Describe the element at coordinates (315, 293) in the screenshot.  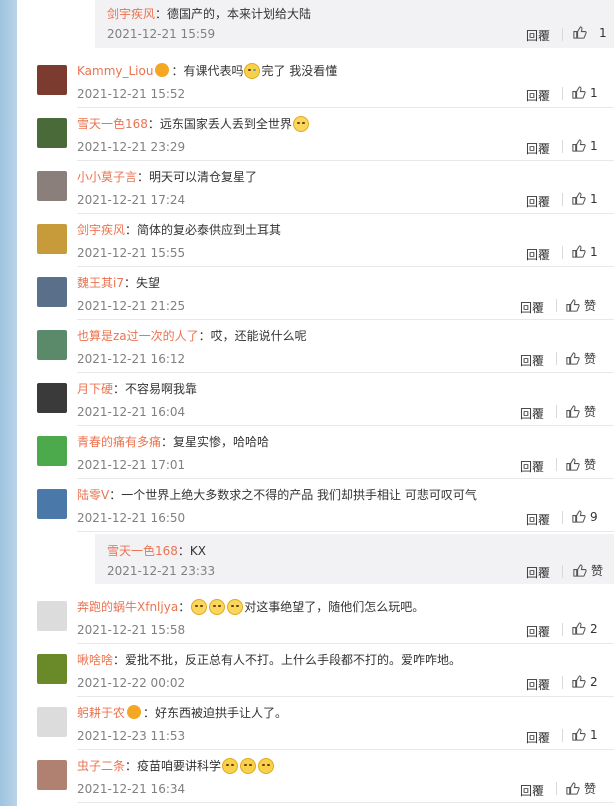
I see `comment-row: 魏王其i7：失望 2021-12-21 21:25 回覆 赞` at that location.